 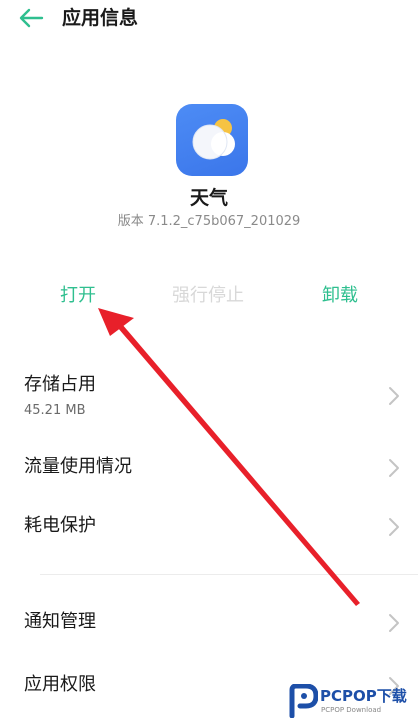 What do you see at coordinates (78, 466) in the screenshot?
I see `data-usage-title: 流量使用情况` at bounding box center [78, 466].